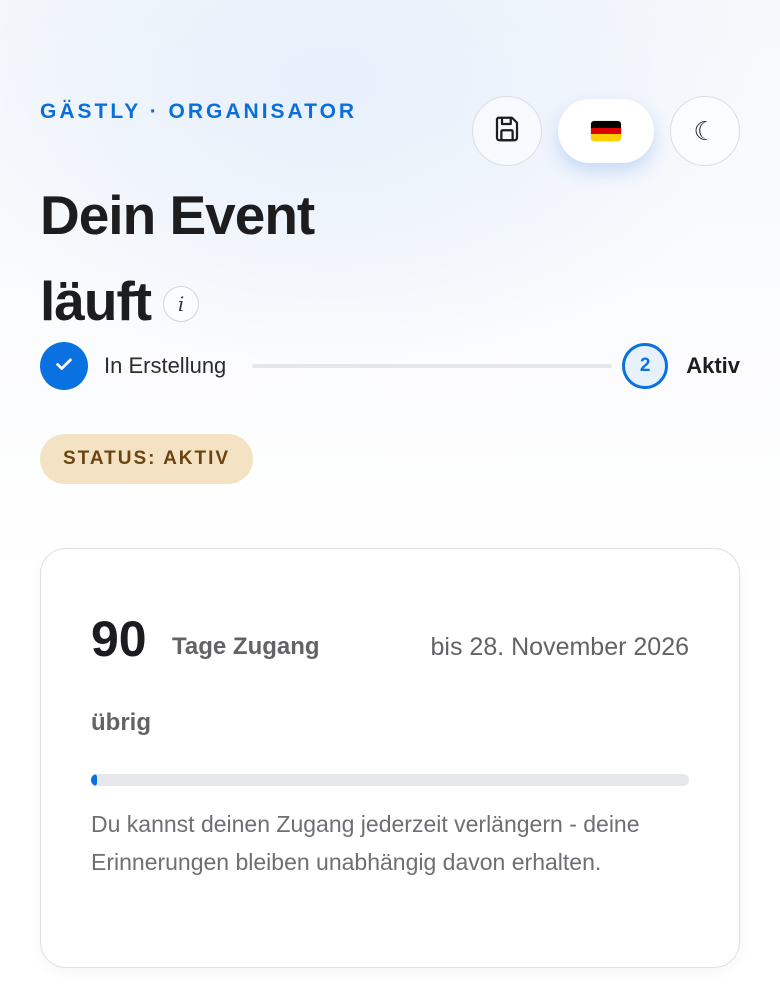 The width and height of the screenshot is (780, 986). I want to click on header-toolbar: ☾, so click(606, 131).